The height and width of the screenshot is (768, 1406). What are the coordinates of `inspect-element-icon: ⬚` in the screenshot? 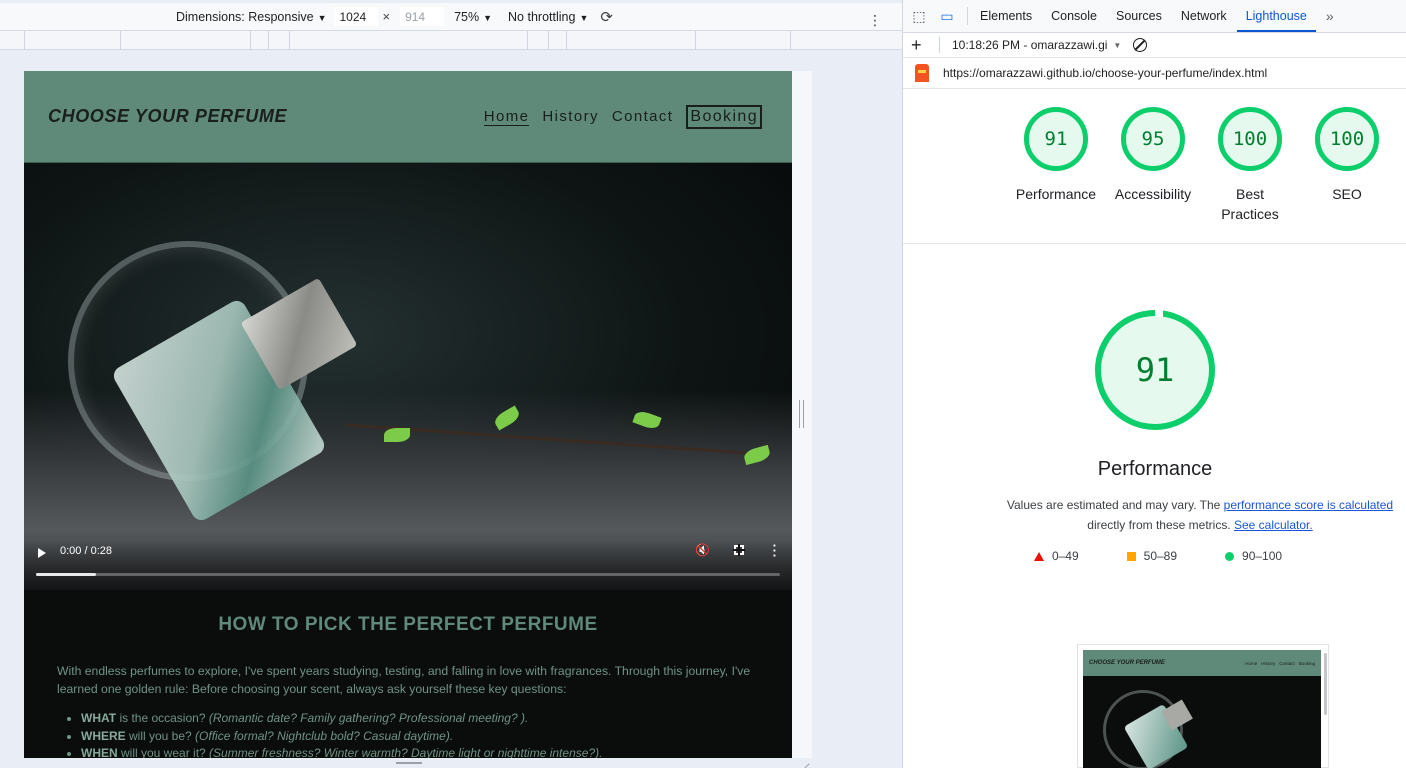 It's located at (919, 16).